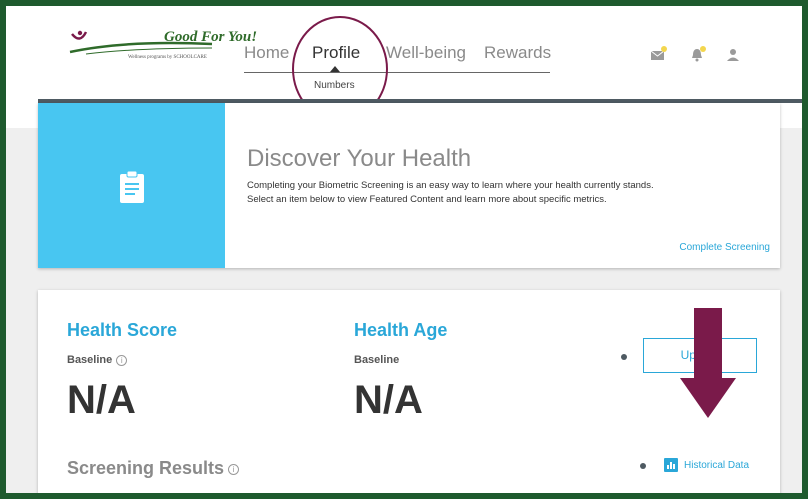  What do you see at coordinates (388, 400) in the screenshot?
I see `health-age-value: N/A` at bounding box center [388, 400].